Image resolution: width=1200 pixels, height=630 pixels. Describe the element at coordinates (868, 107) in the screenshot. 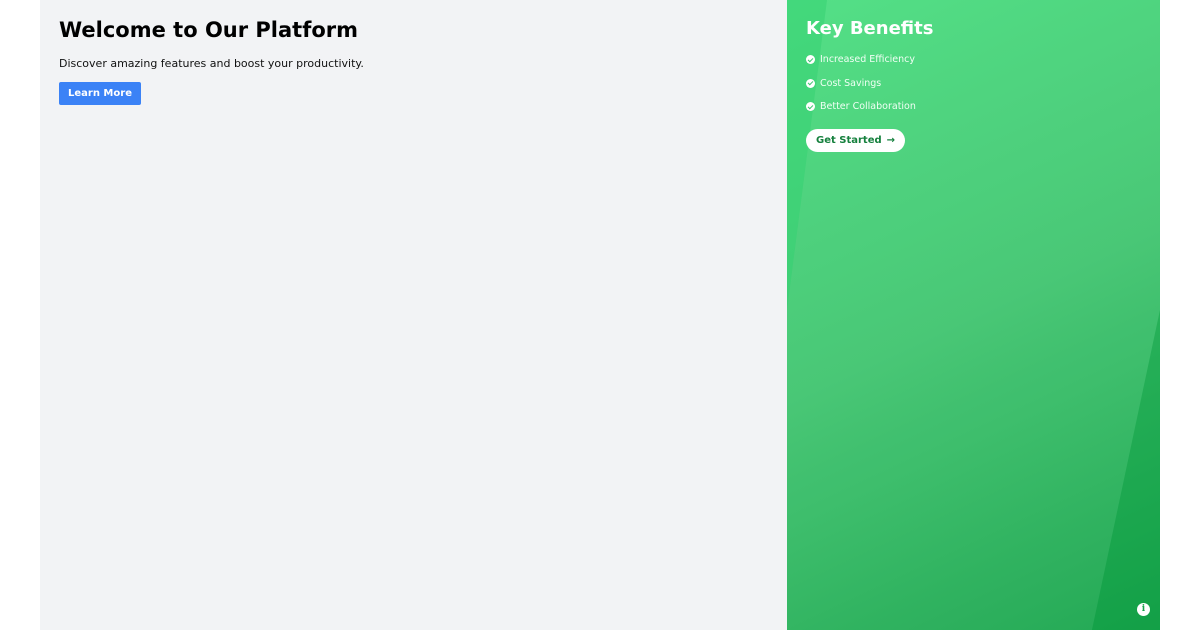

I see `benefit-label: Better Collaboration` at that location.